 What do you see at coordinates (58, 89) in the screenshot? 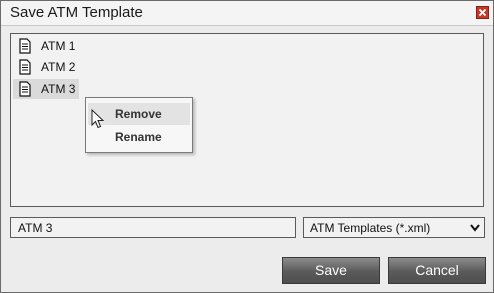
I see `list-item-label: ATM 3` at bounding box center [58, 89].